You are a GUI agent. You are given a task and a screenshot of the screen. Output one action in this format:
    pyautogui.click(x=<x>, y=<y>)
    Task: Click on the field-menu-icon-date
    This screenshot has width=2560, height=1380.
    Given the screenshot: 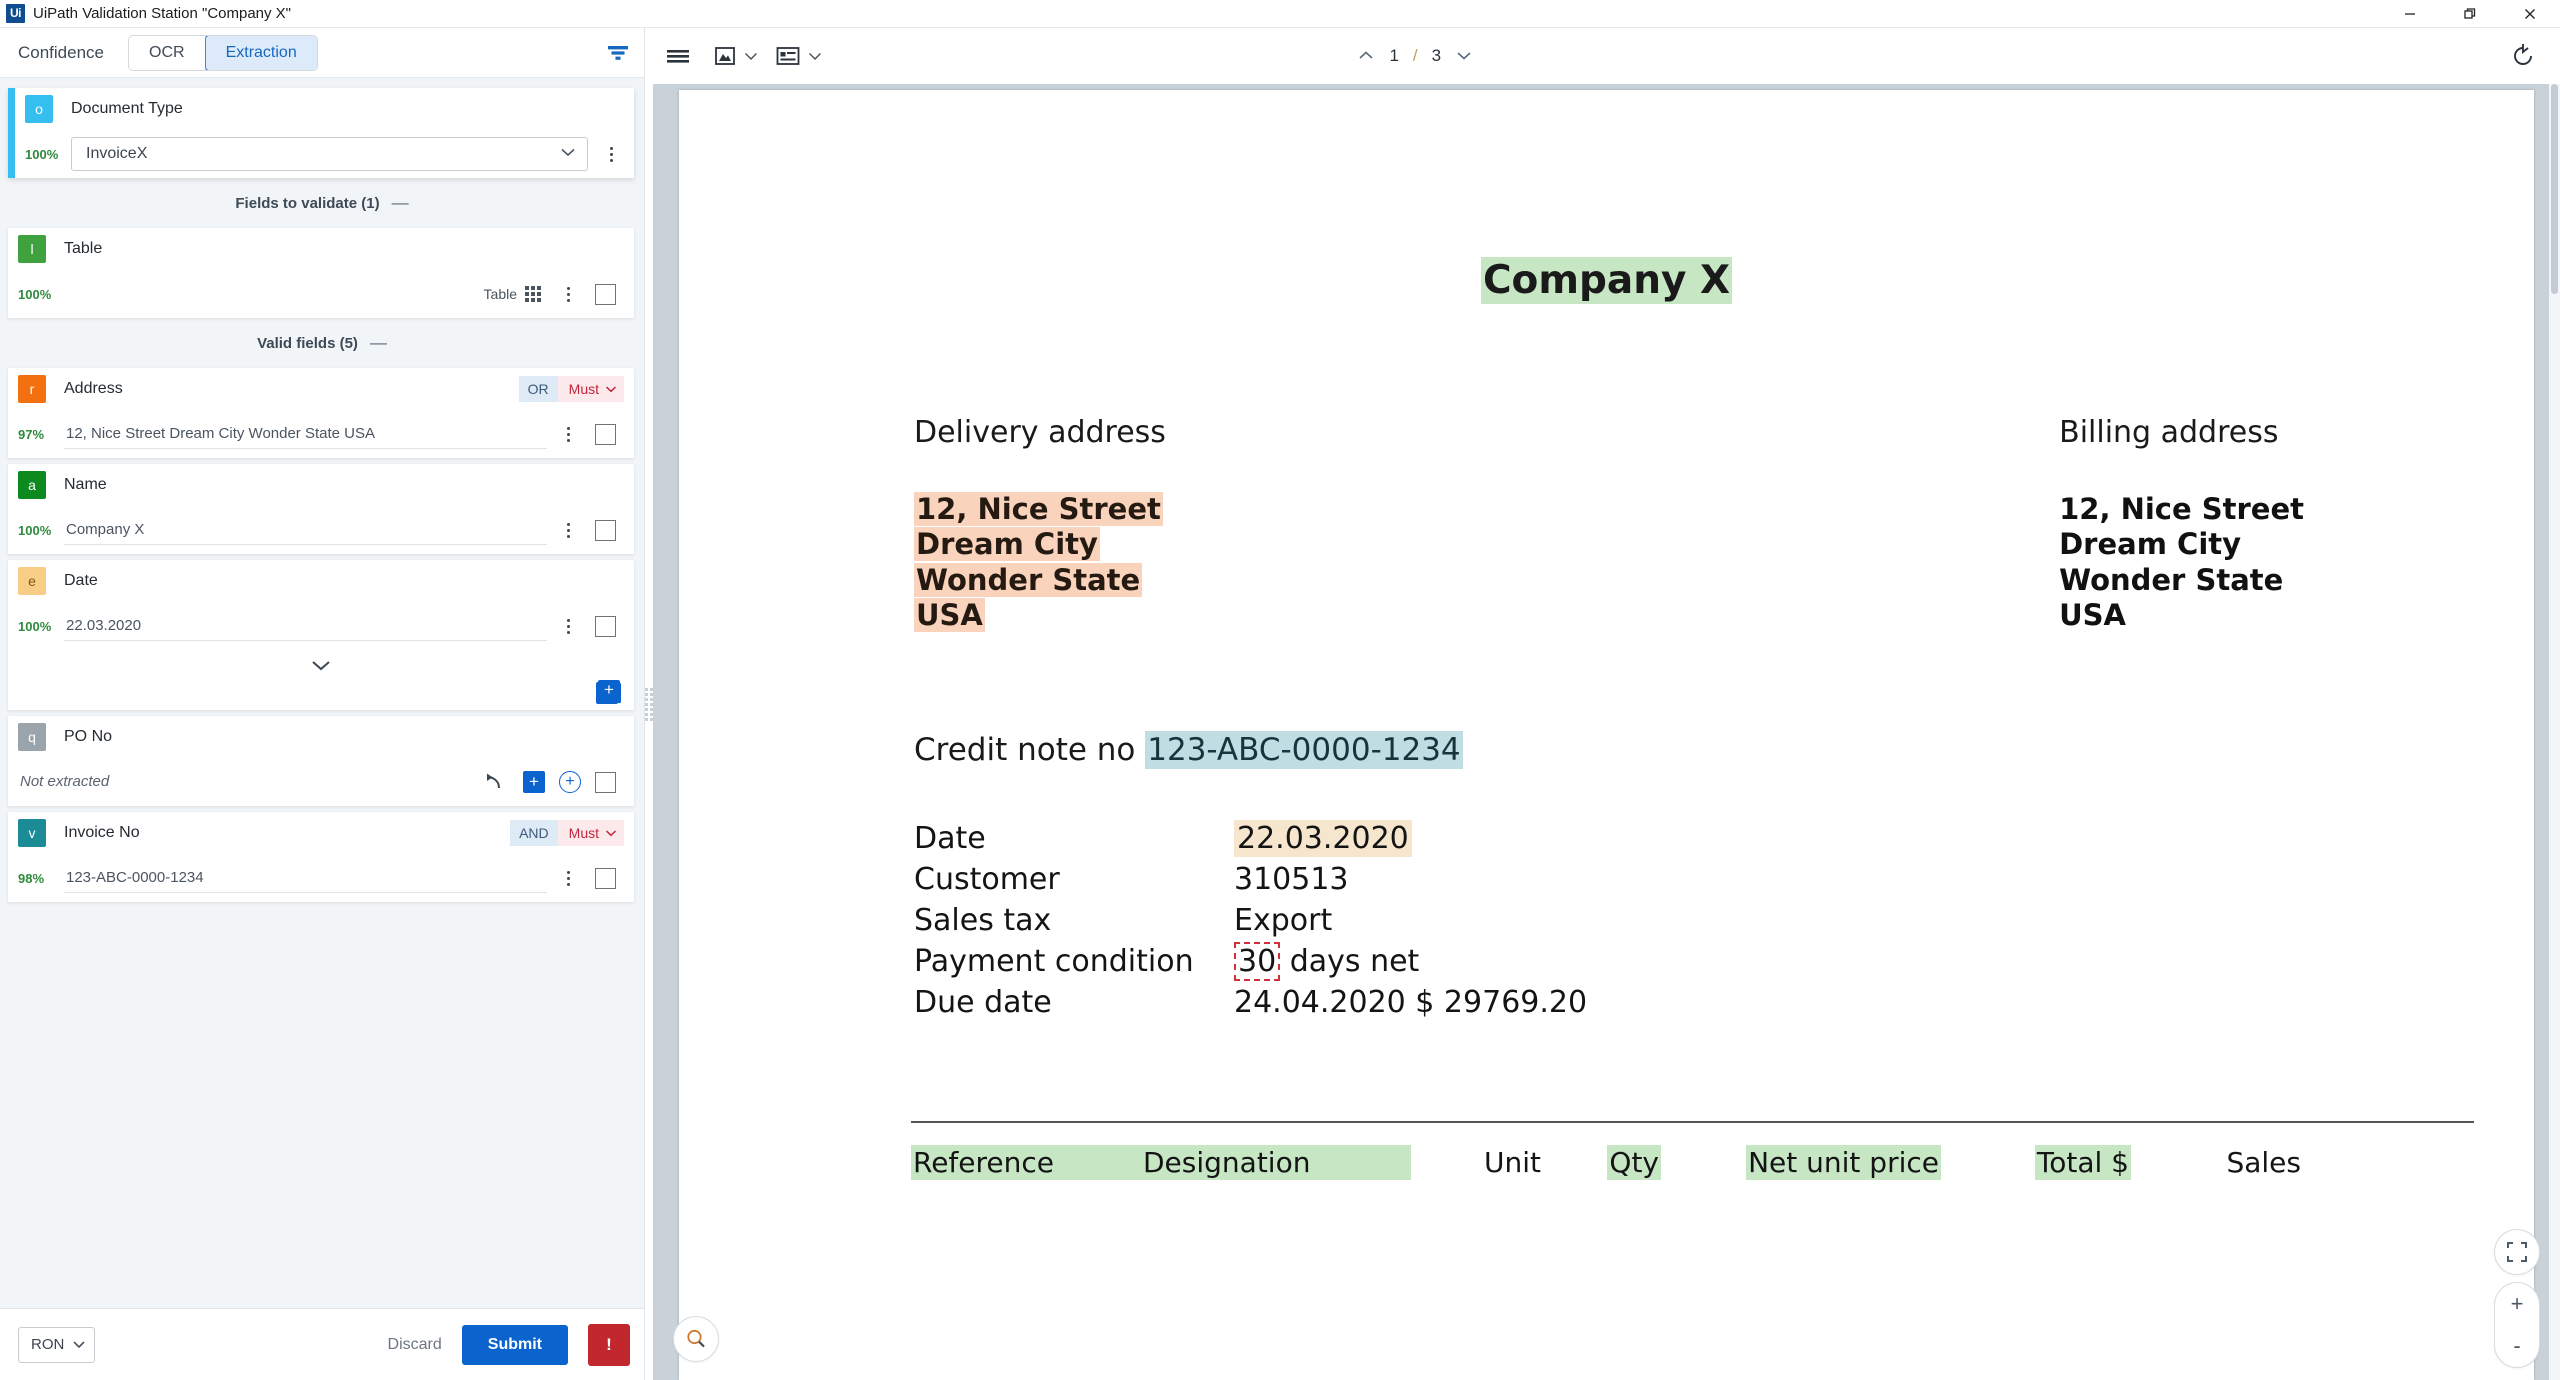 What is the action you would take?
    pyautogui.click(x=568, y=626)
    